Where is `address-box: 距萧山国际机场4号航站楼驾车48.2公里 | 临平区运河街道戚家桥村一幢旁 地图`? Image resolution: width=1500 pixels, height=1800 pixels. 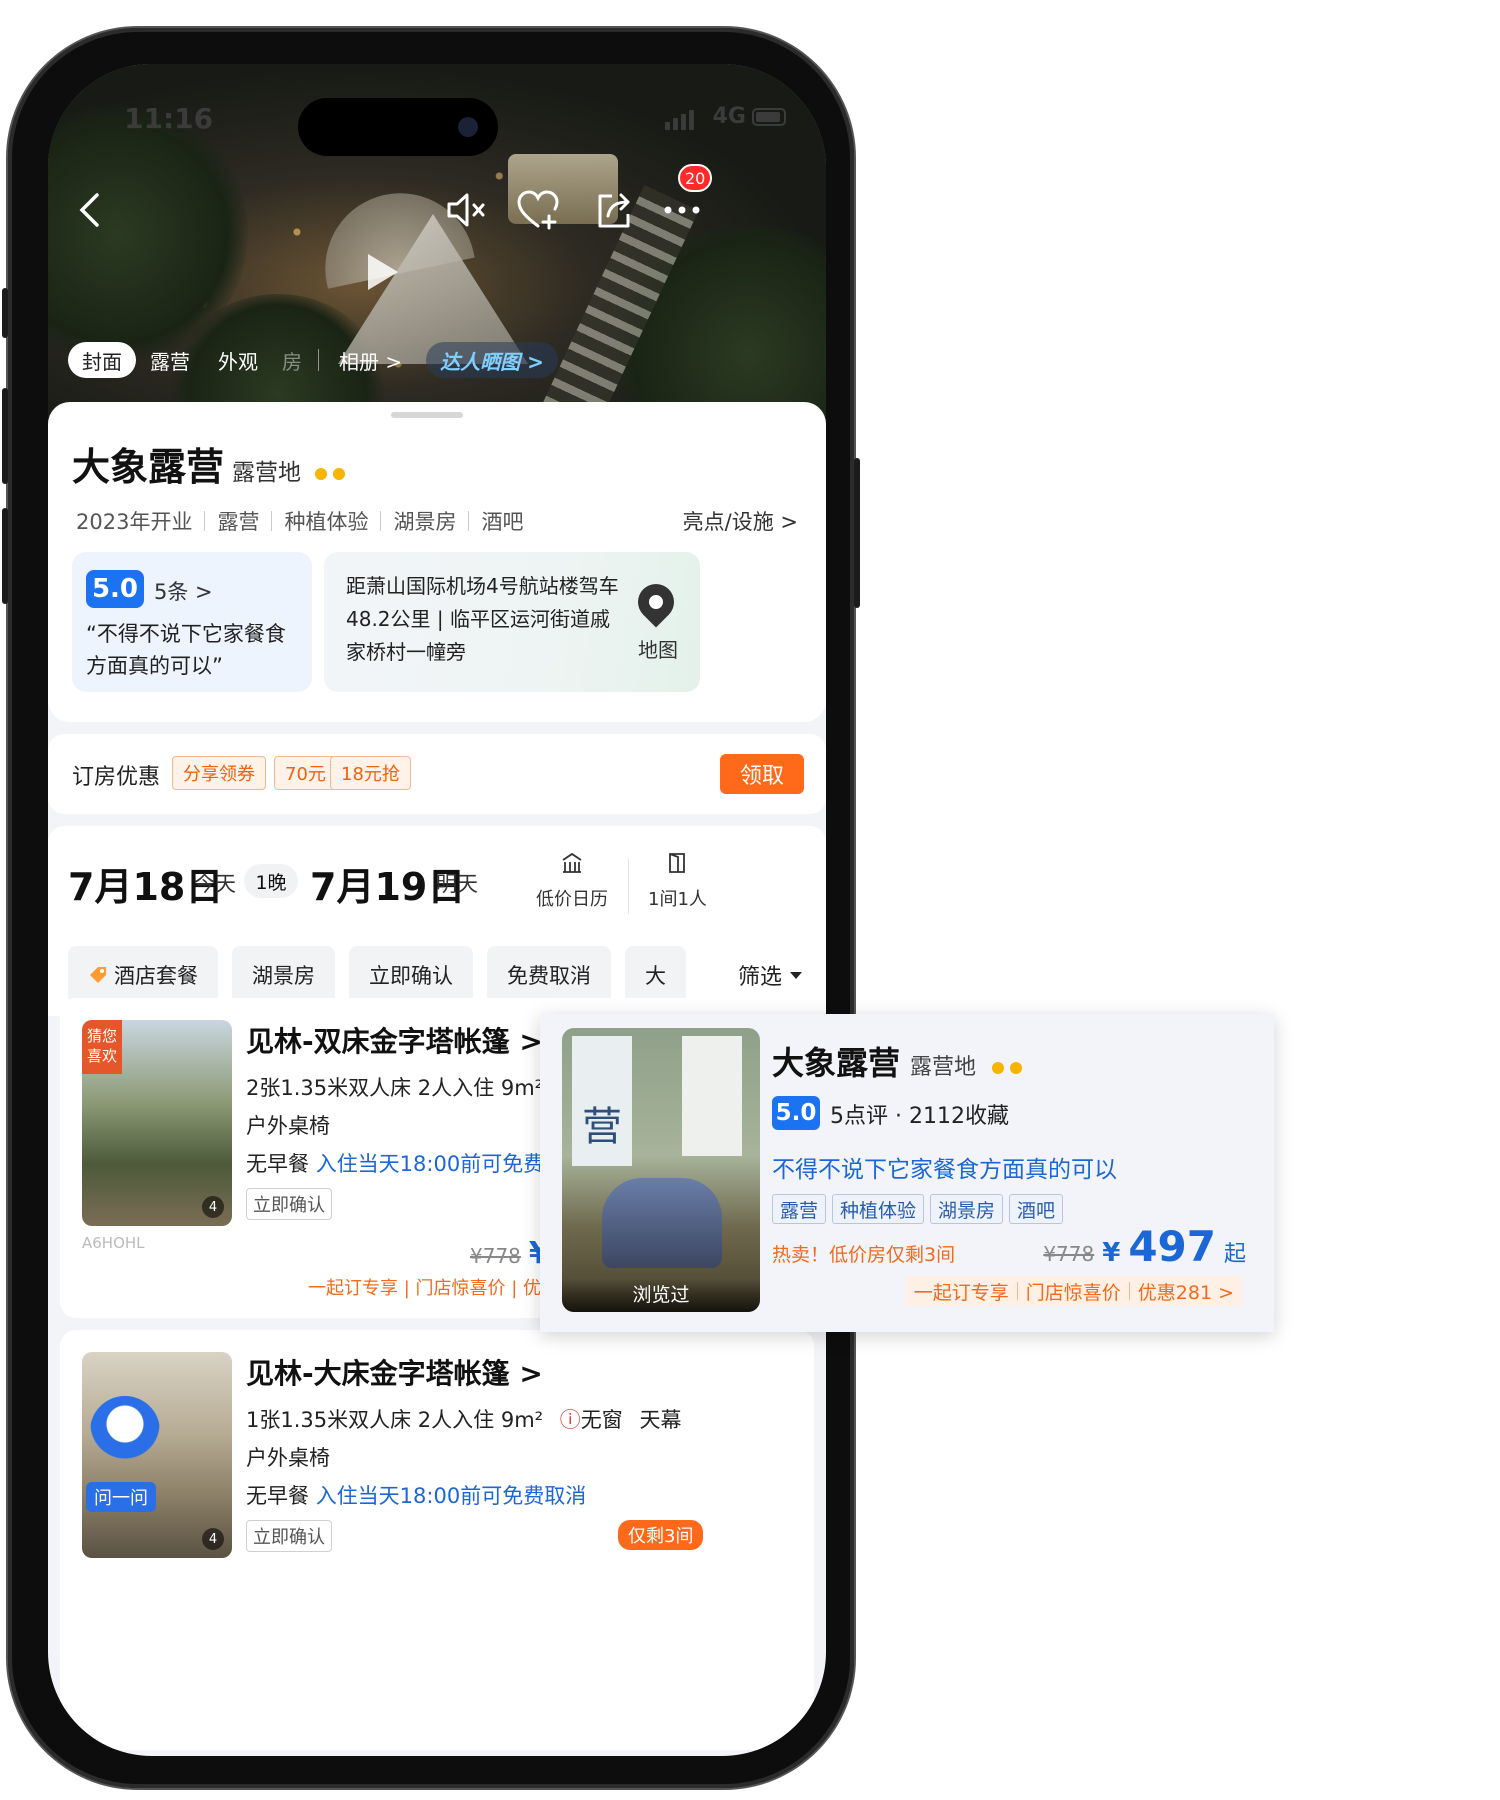 address-box: 距萧山国际机场4号航站楼驾车48.2公里 | 临平区运河街道戚家桥村一幢旁 地图 is located at coordinates (512, 622).